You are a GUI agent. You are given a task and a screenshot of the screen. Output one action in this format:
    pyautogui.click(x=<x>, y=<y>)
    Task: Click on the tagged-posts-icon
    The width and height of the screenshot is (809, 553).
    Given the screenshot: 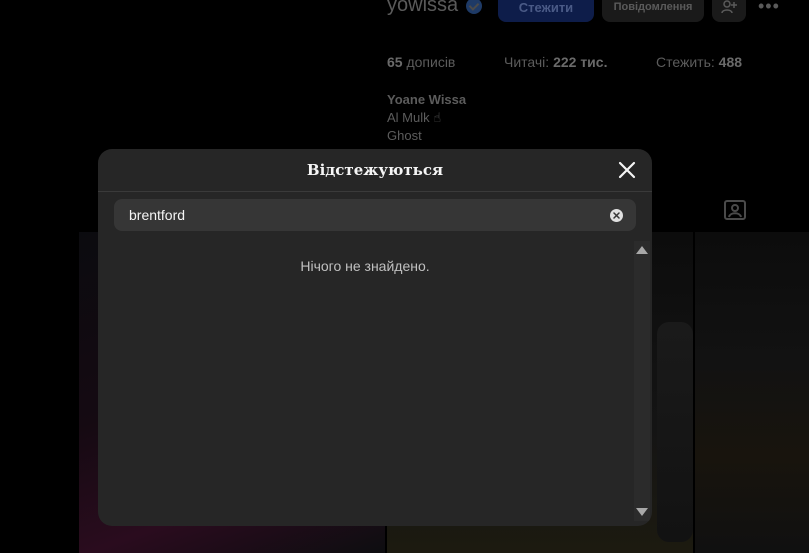 What is the action you would take?
    pyautogui.click(x=735, y=210)
    